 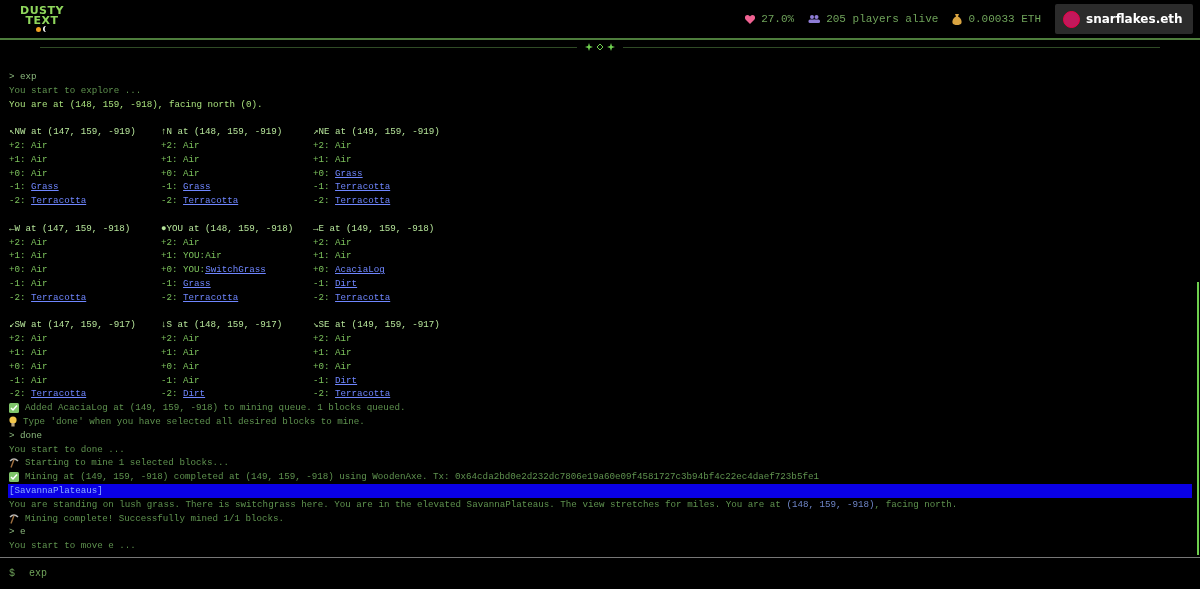 I want to click on command-input: exp, so click(x=179, y=573).